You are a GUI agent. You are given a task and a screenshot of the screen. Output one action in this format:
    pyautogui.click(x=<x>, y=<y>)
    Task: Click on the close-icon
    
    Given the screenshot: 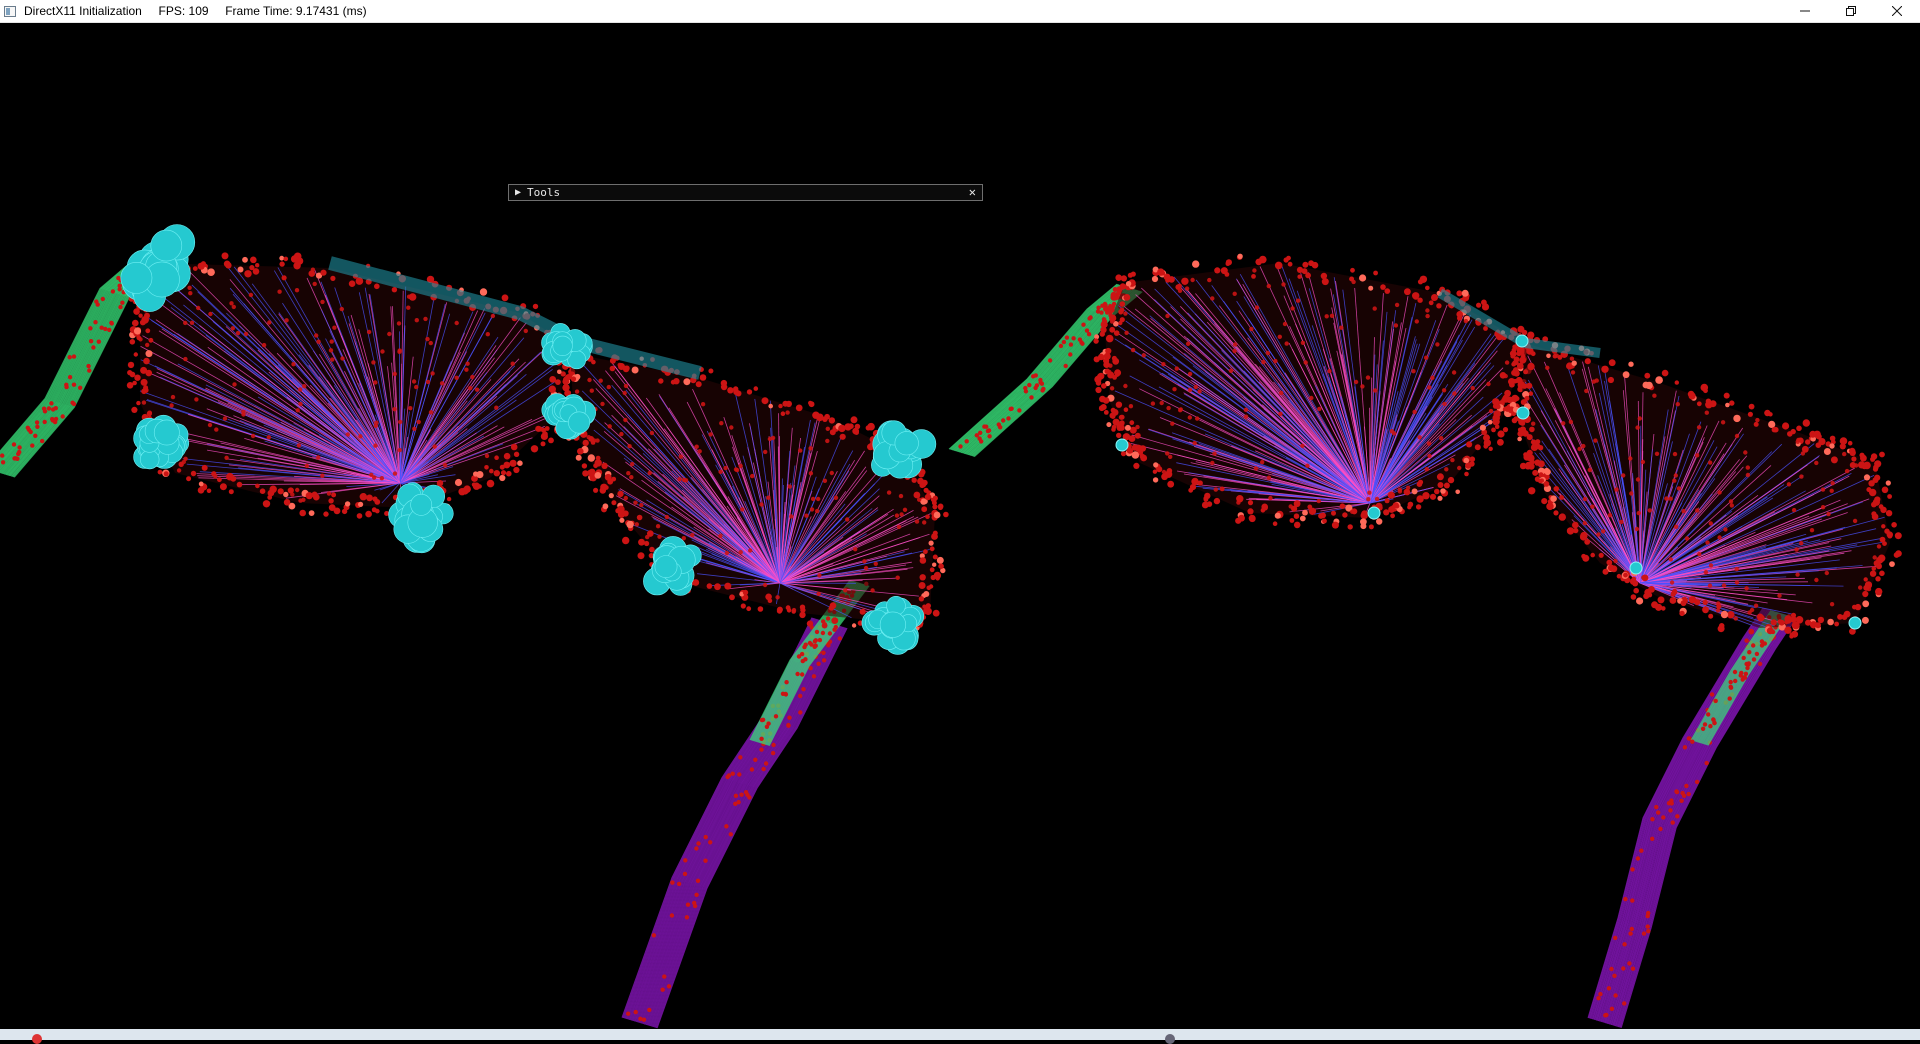 What is the action you would take?
    pyautogui.click(x=1897, y=11)
    